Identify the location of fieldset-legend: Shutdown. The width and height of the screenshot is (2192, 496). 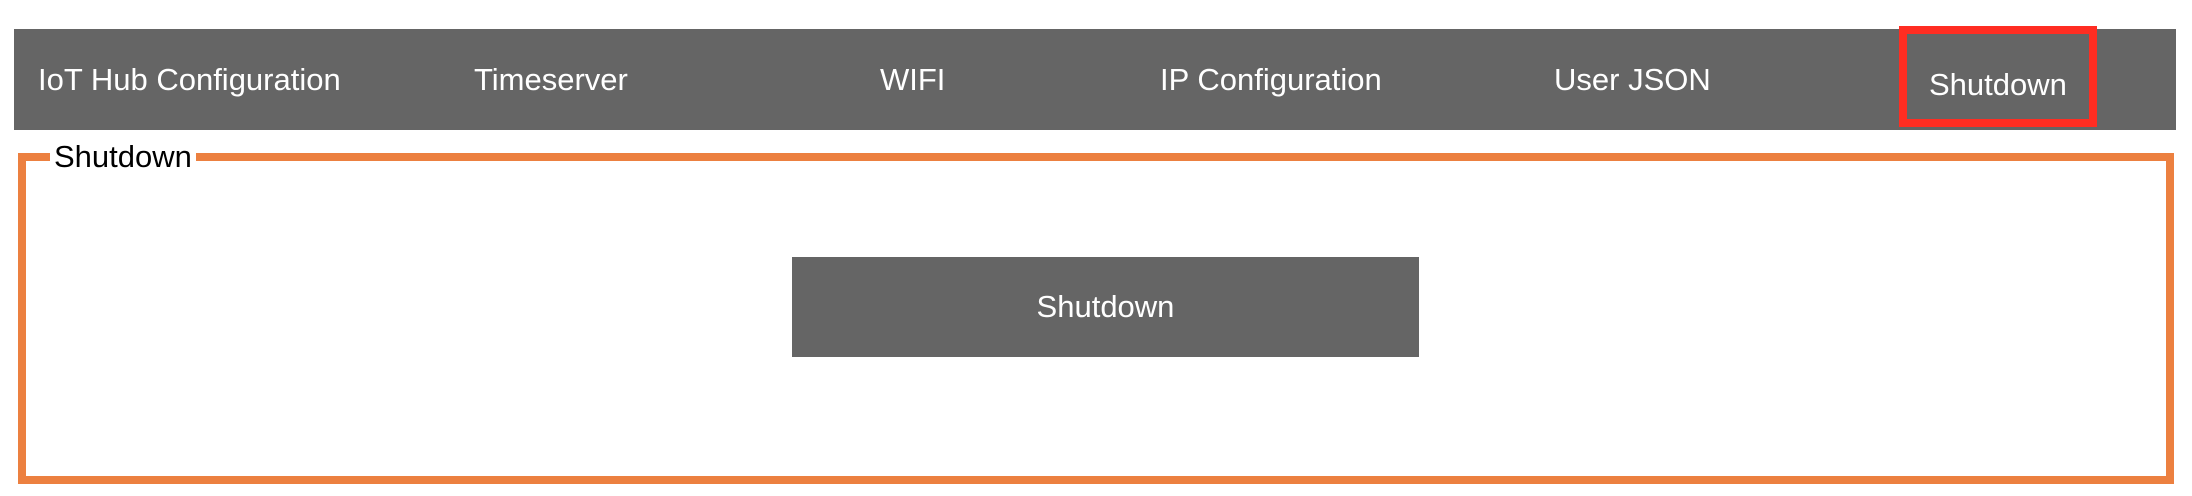
(123, 157).